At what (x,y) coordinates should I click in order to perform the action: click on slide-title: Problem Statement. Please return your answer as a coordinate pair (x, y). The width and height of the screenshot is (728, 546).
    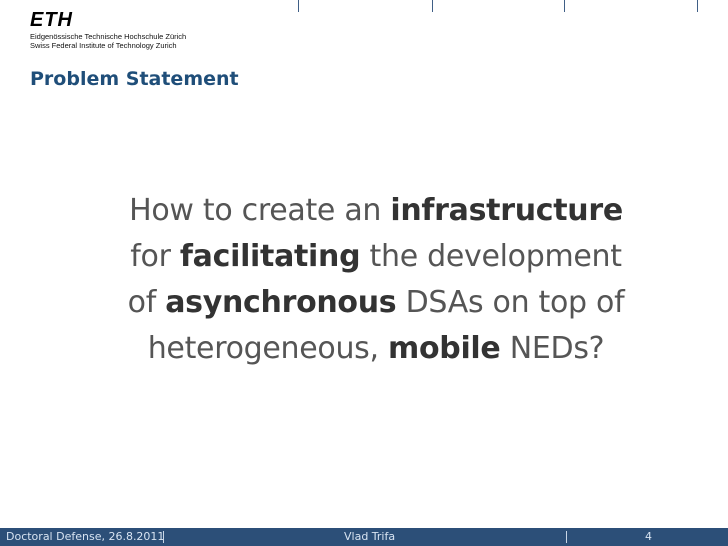
    Looking at the image, I should click on (134, 79).